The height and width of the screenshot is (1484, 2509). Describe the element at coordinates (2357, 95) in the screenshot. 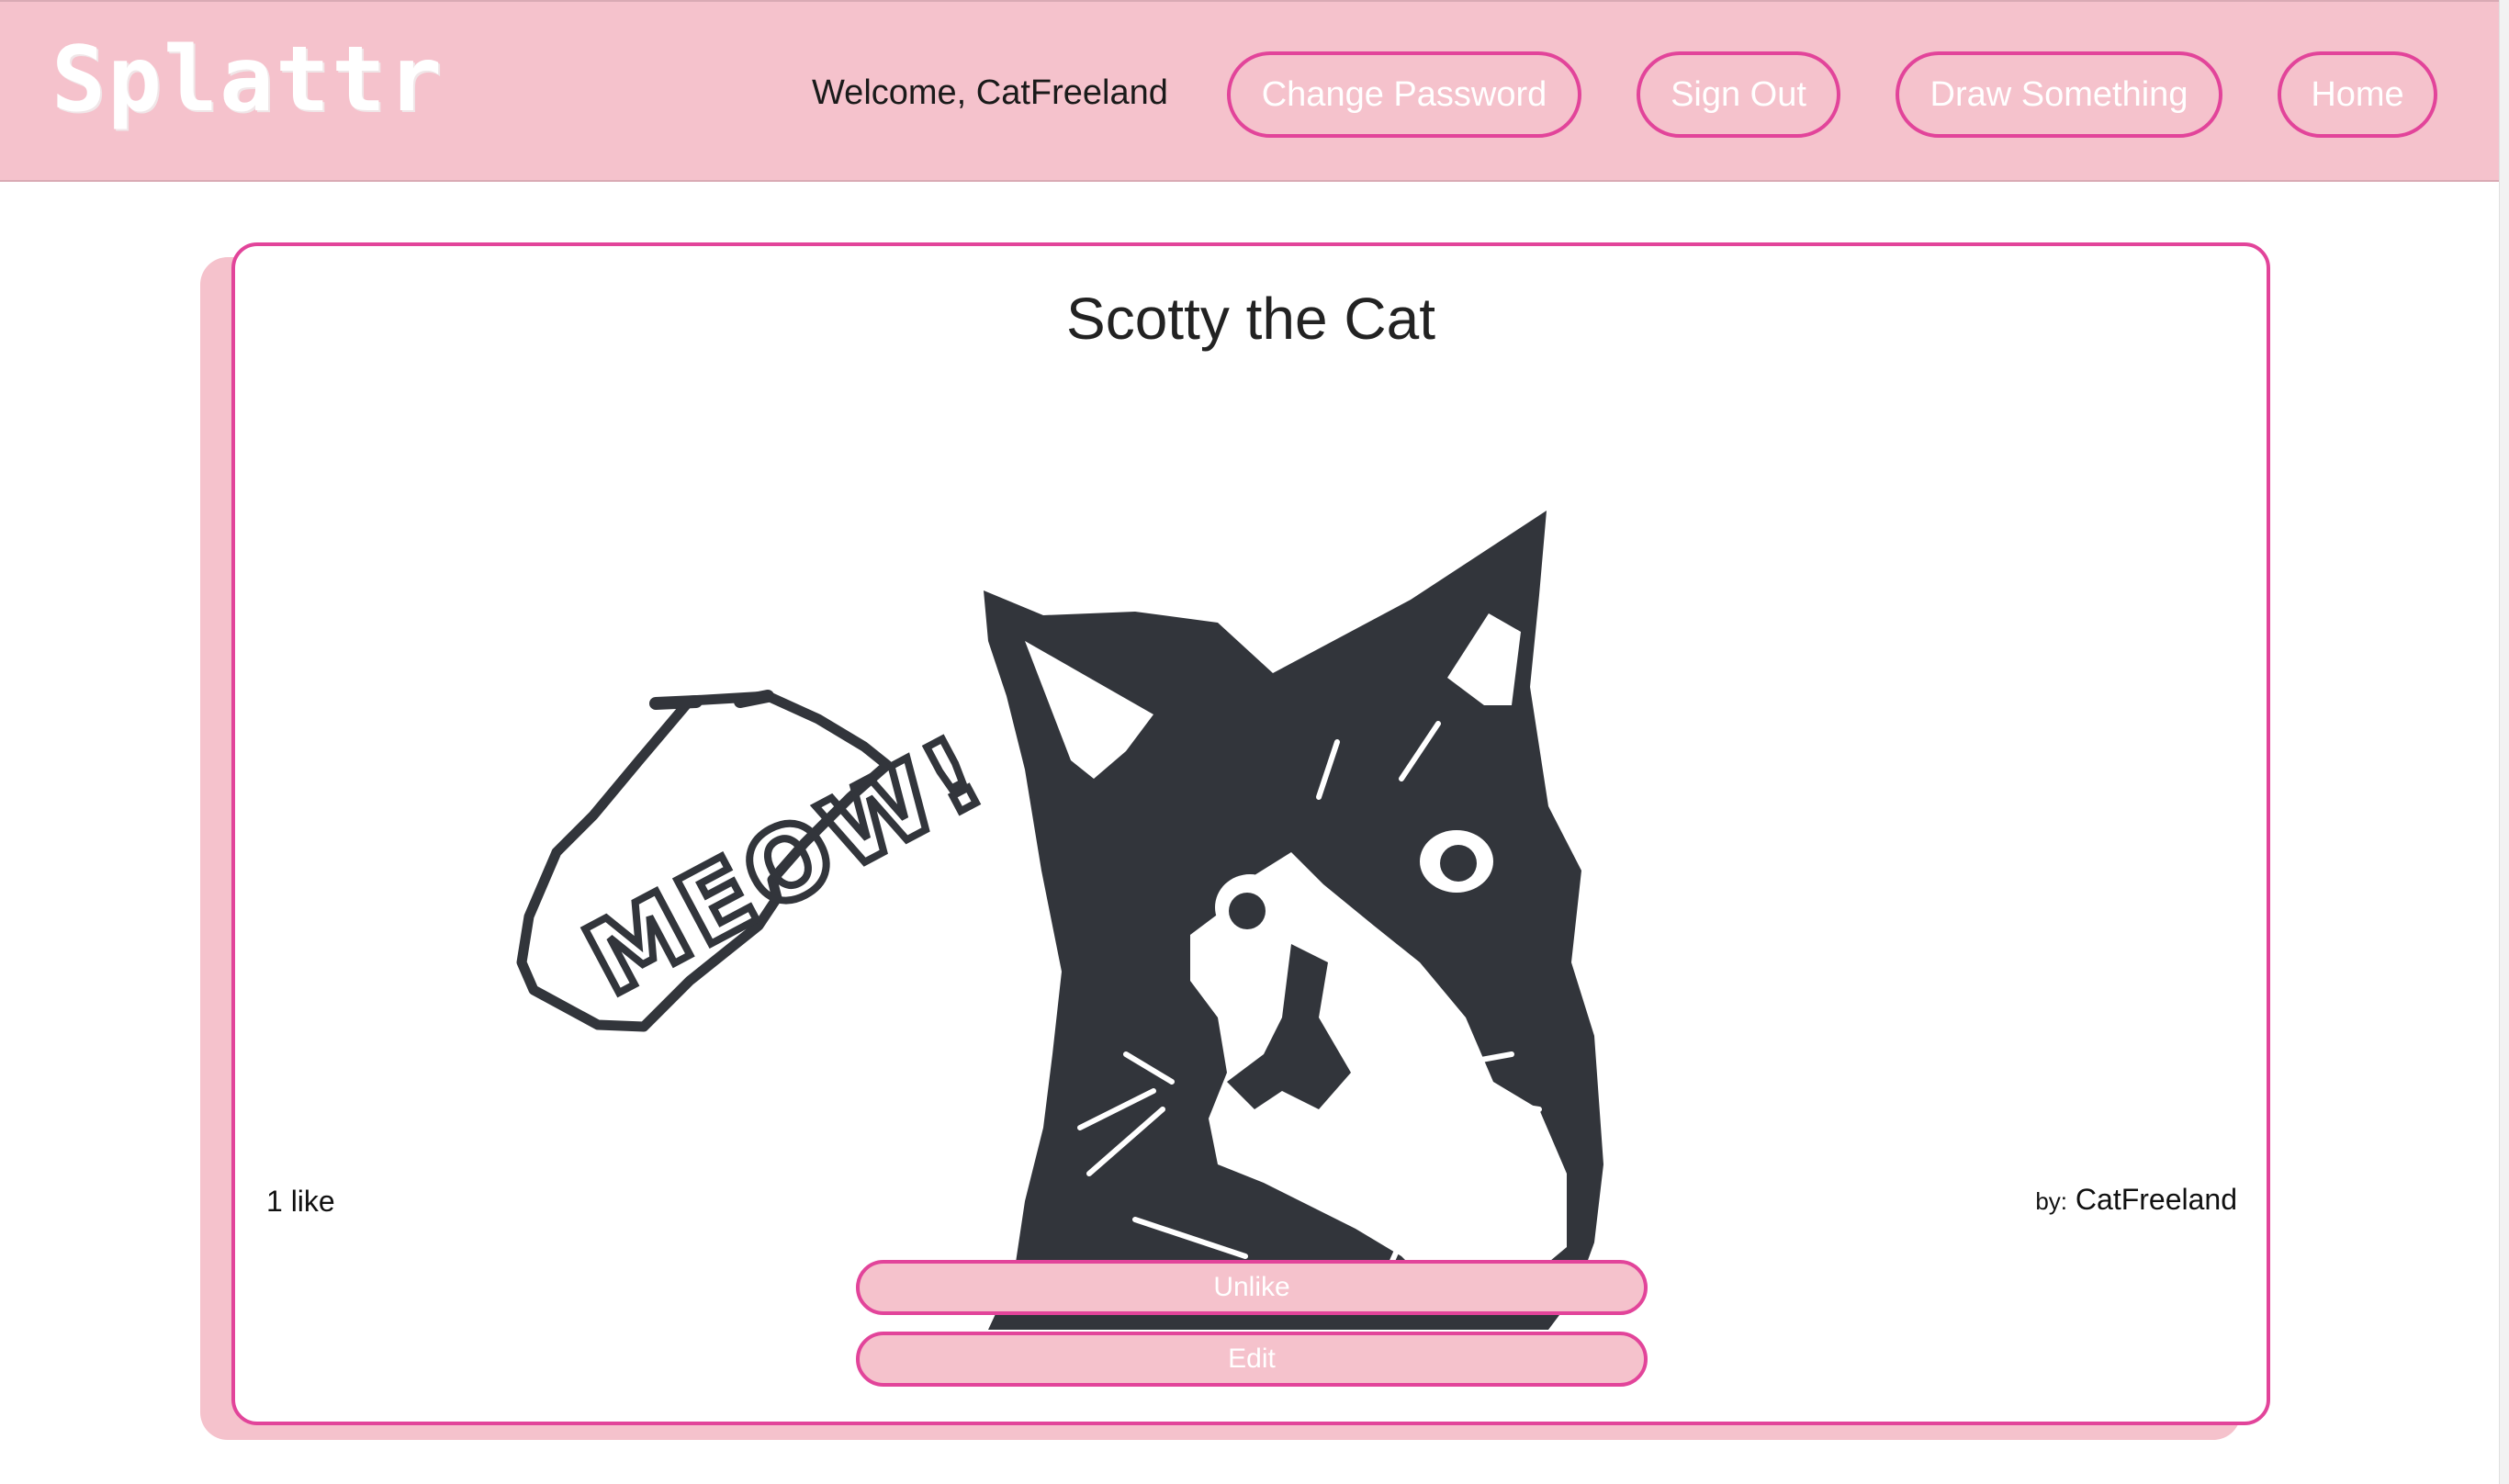

I see `home-button: Home` at that location.